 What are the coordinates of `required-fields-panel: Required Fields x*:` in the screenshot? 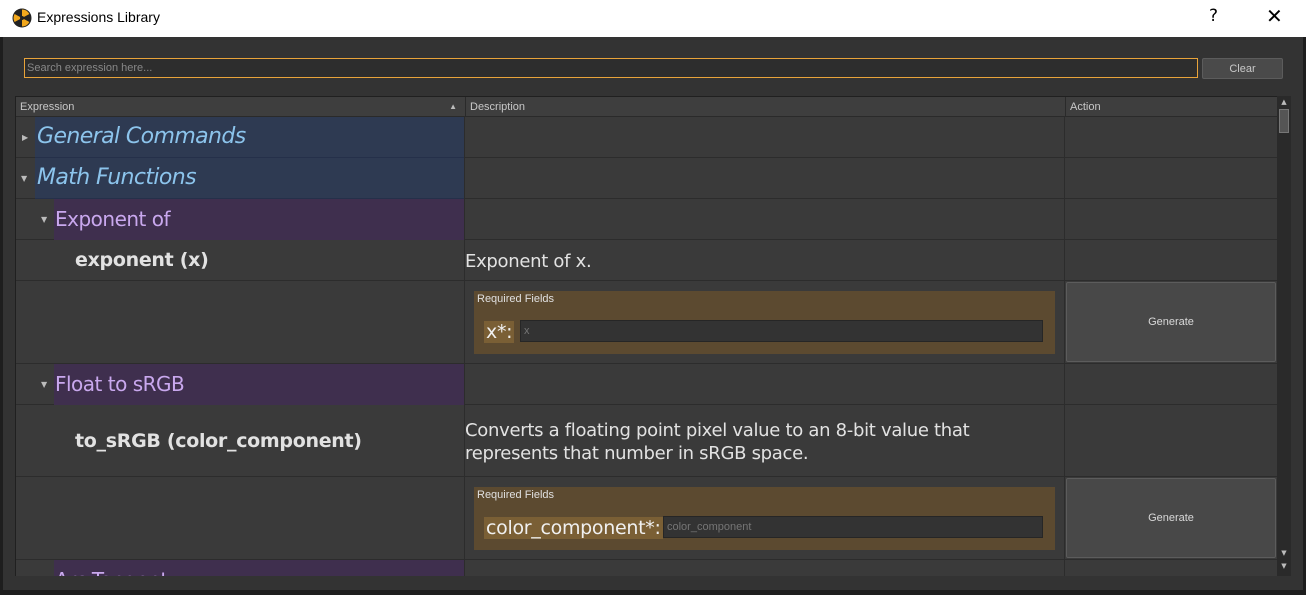 It's located at (764, 322).